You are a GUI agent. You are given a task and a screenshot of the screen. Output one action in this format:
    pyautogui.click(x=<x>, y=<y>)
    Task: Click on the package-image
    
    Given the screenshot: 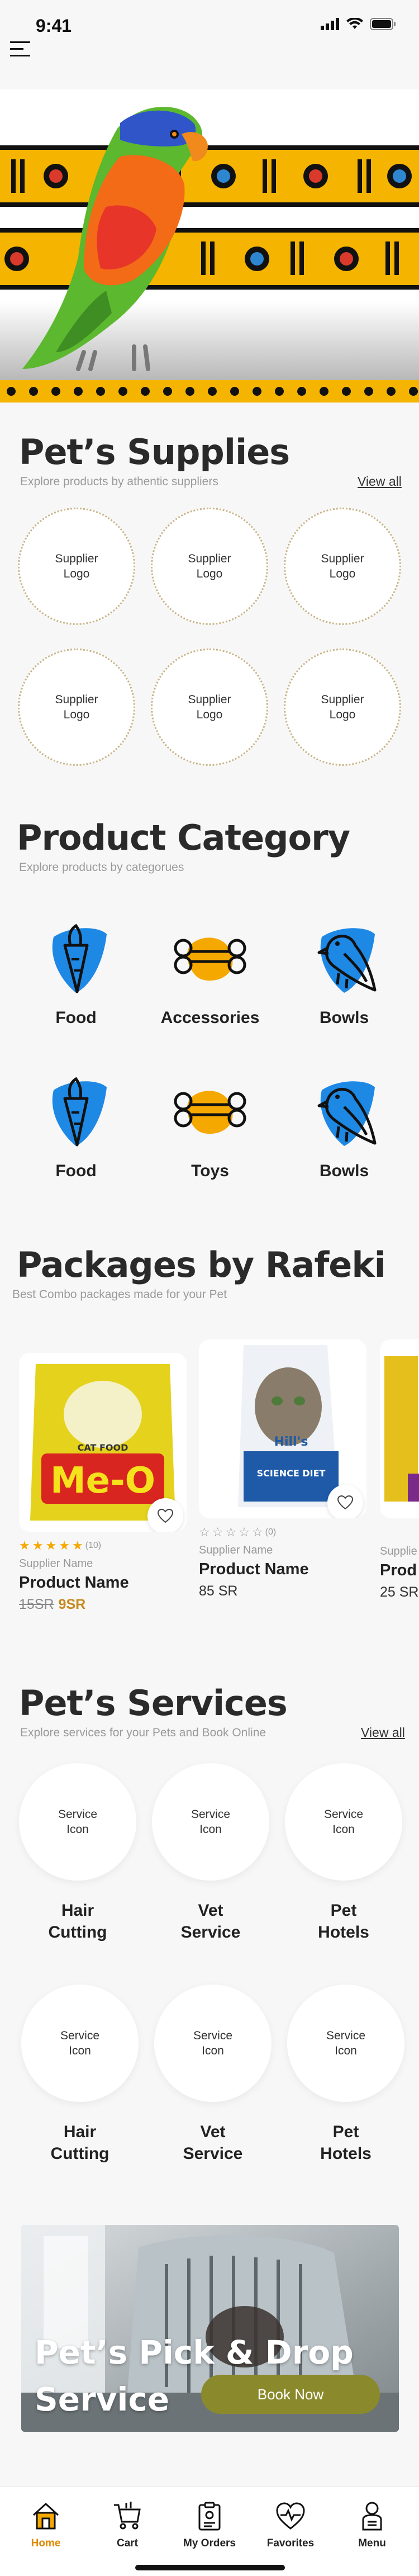 What is the action you would take?
    pyautogui.click(x=399, y=1428)
    